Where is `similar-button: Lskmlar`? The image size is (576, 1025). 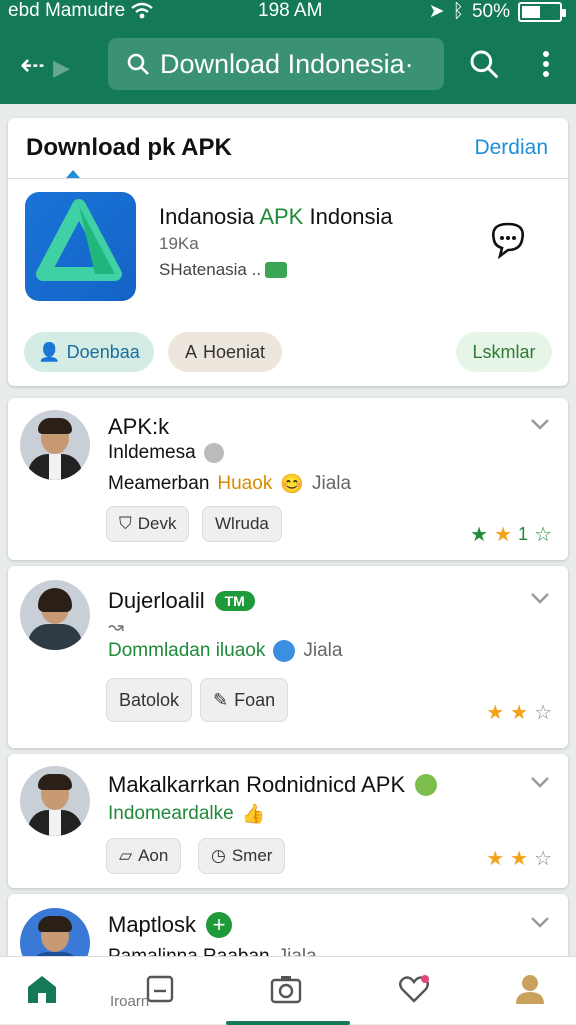
similar-button: Lskmlar is located at coordinates (504, 352).